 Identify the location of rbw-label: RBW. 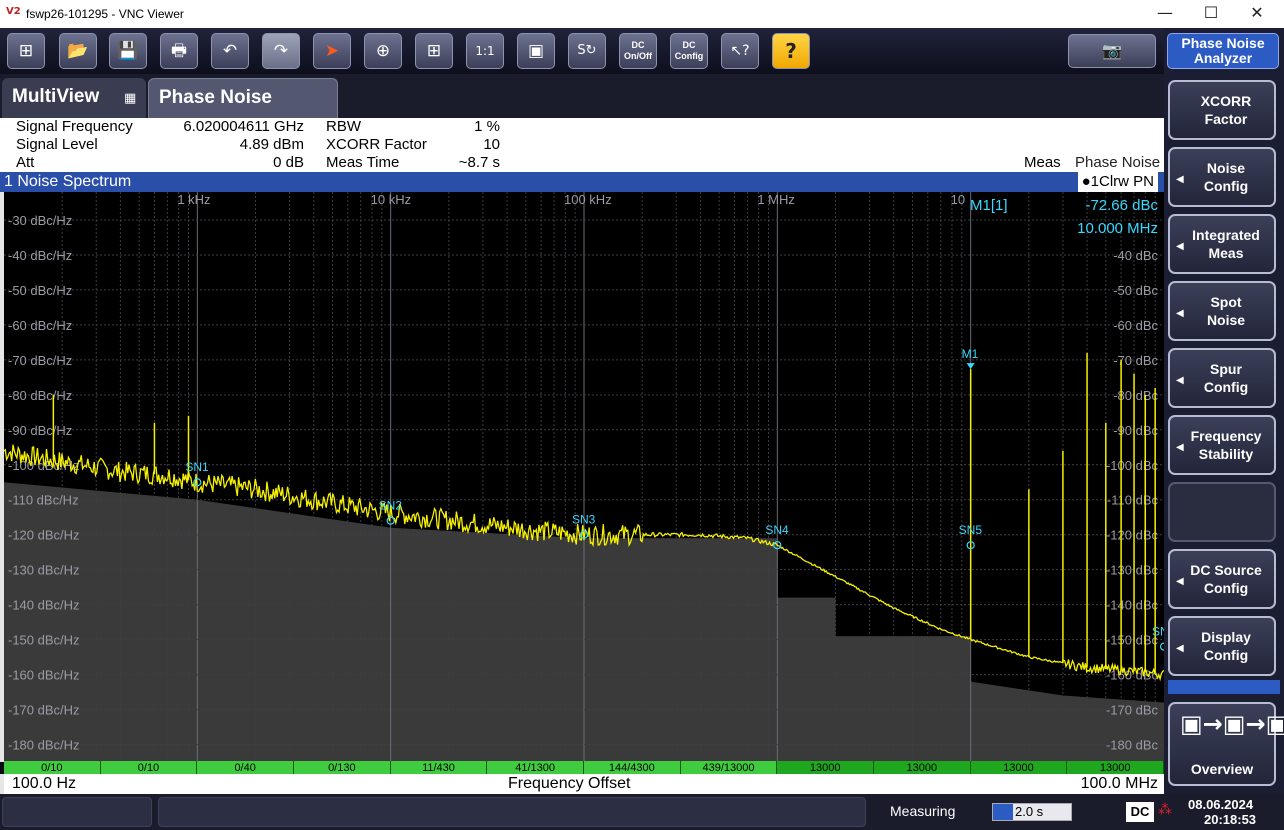
(343, 126).